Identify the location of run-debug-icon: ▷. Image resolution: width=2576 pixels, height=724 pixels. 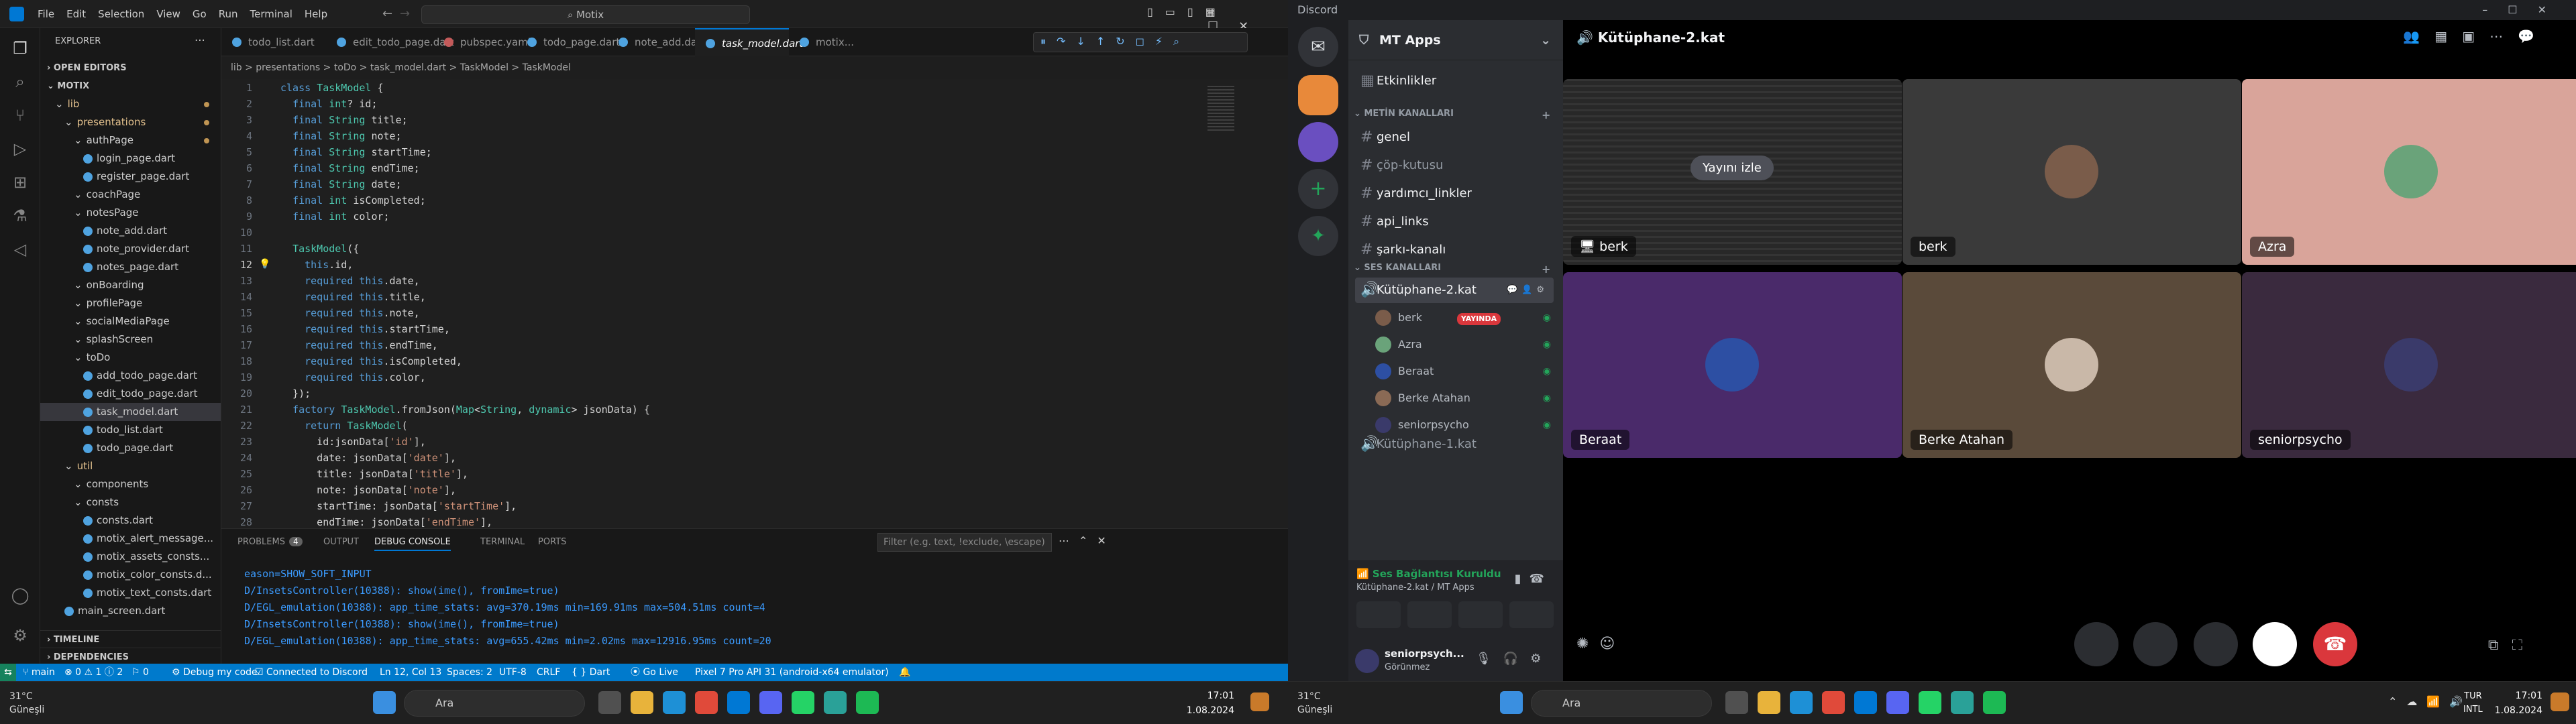
(20, 149).